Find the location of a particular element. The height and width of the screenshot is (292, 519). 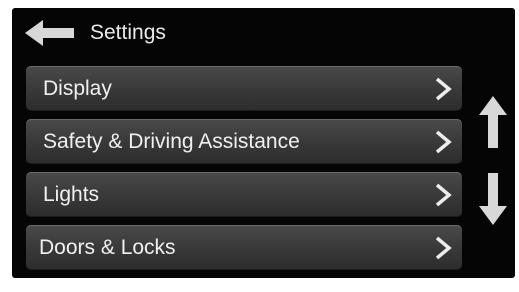

menu-item-safety-driving-assistance: Safety & Driving Assistance is located at coordinates (244, 141).